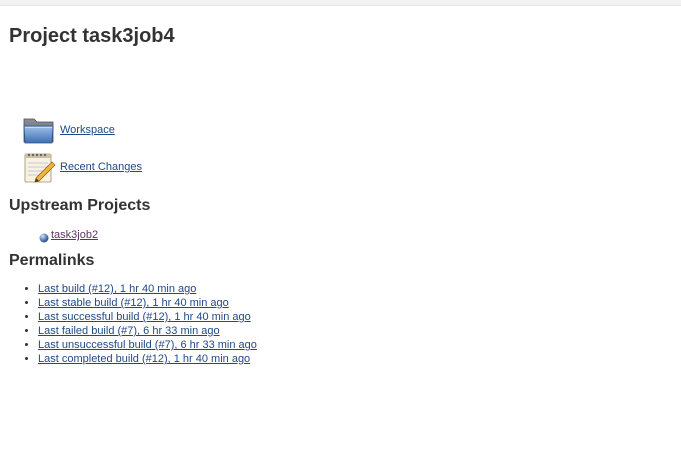  I want to click on blue-ball-icon, so click(44, 236).